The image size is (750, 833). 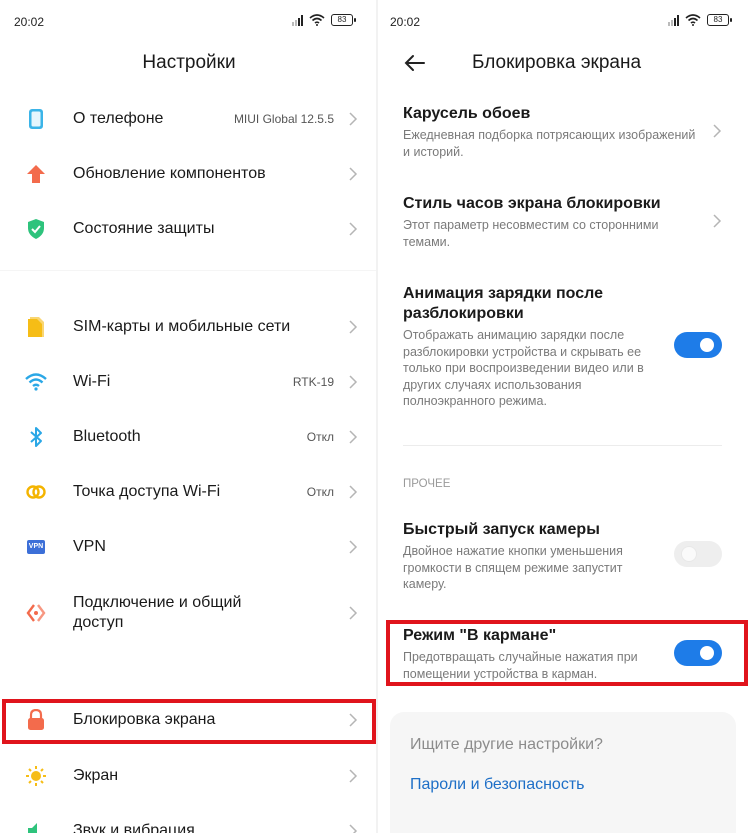 I want to click on settings-item-security-status: Состояние защиты, so click(x=189, y=229).